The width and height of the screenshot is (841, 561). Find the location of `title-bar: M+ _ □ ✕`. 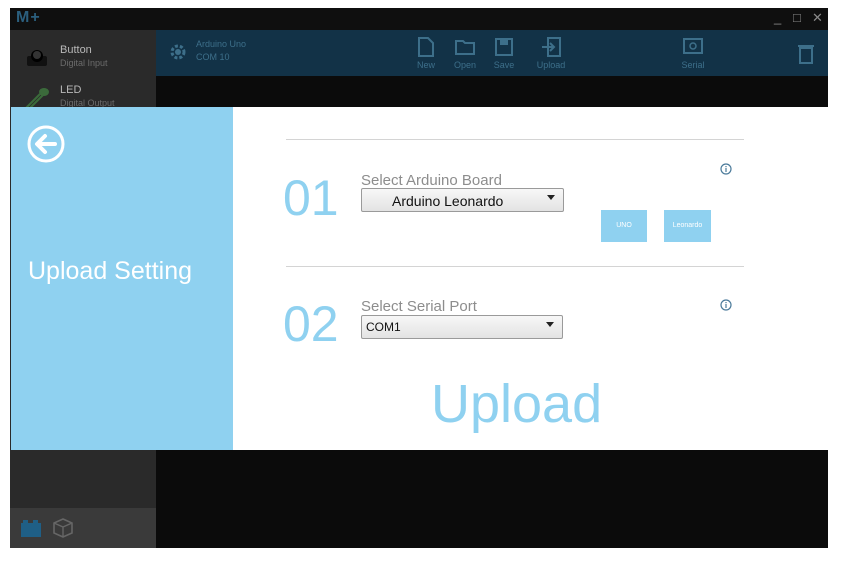

title-bar: M+ _ □ ✕ is located at coordinates (419, 19).